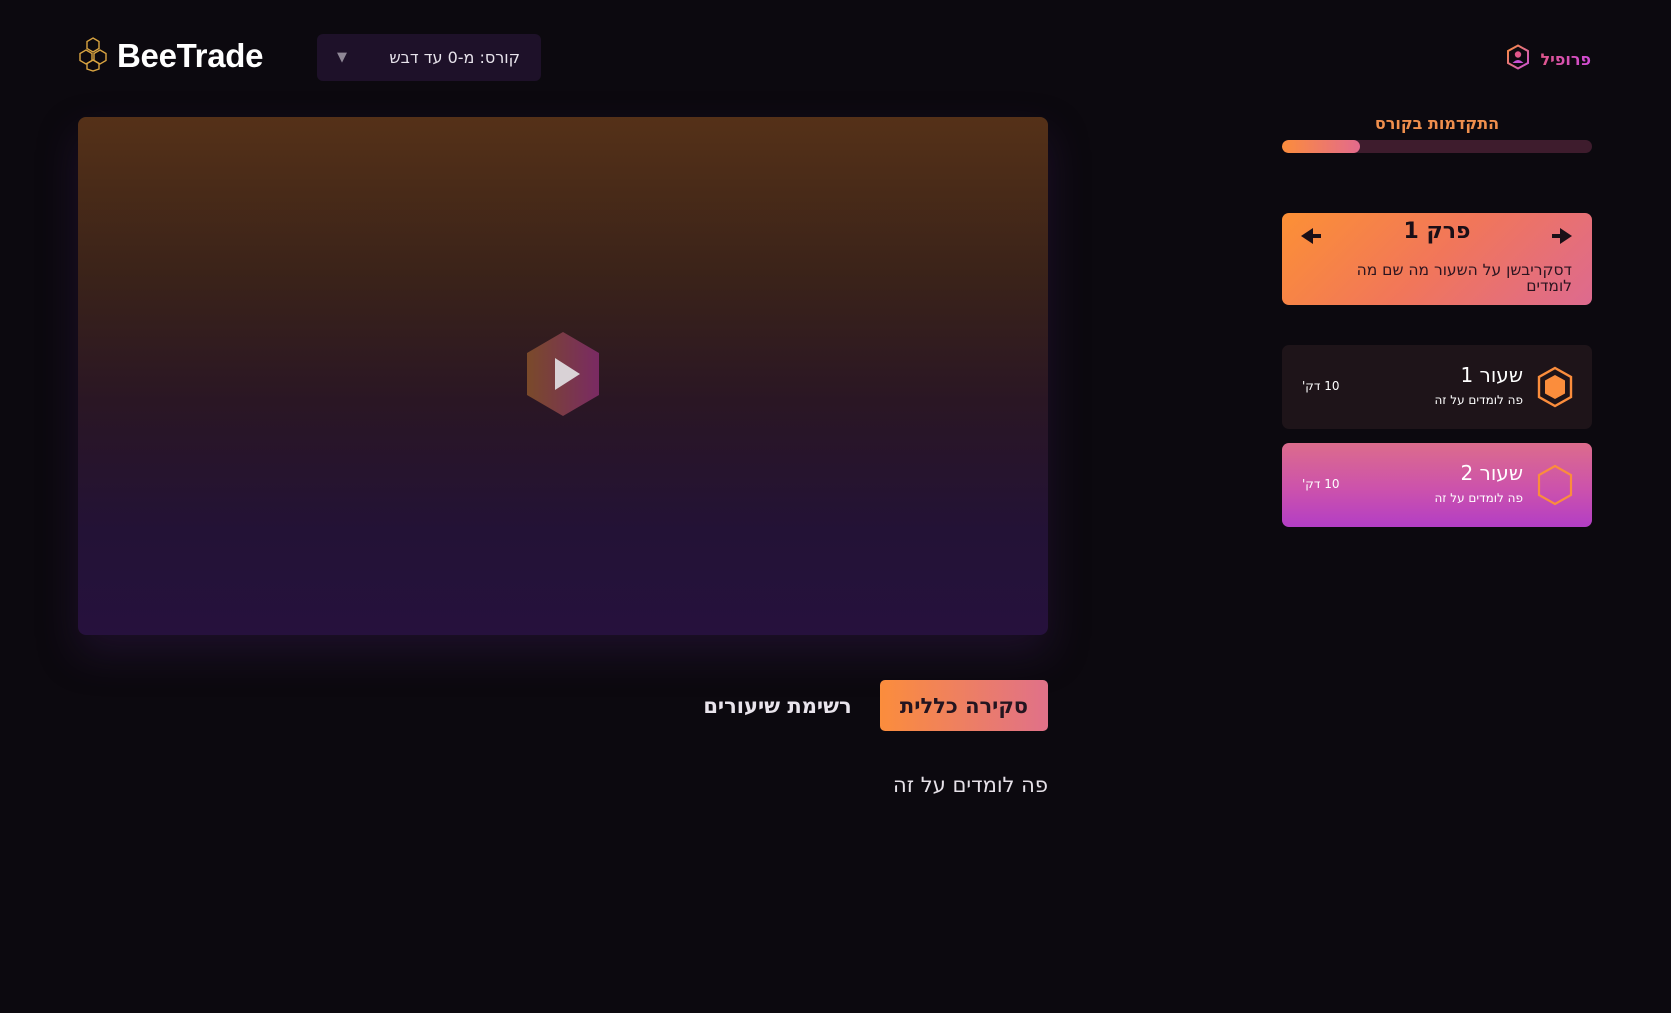  What do you see at coordinates (454, 57) in the screenshot?
I see `course-select-label: קורס: מ-0 עד דבש` at bounding box center [454, 57].